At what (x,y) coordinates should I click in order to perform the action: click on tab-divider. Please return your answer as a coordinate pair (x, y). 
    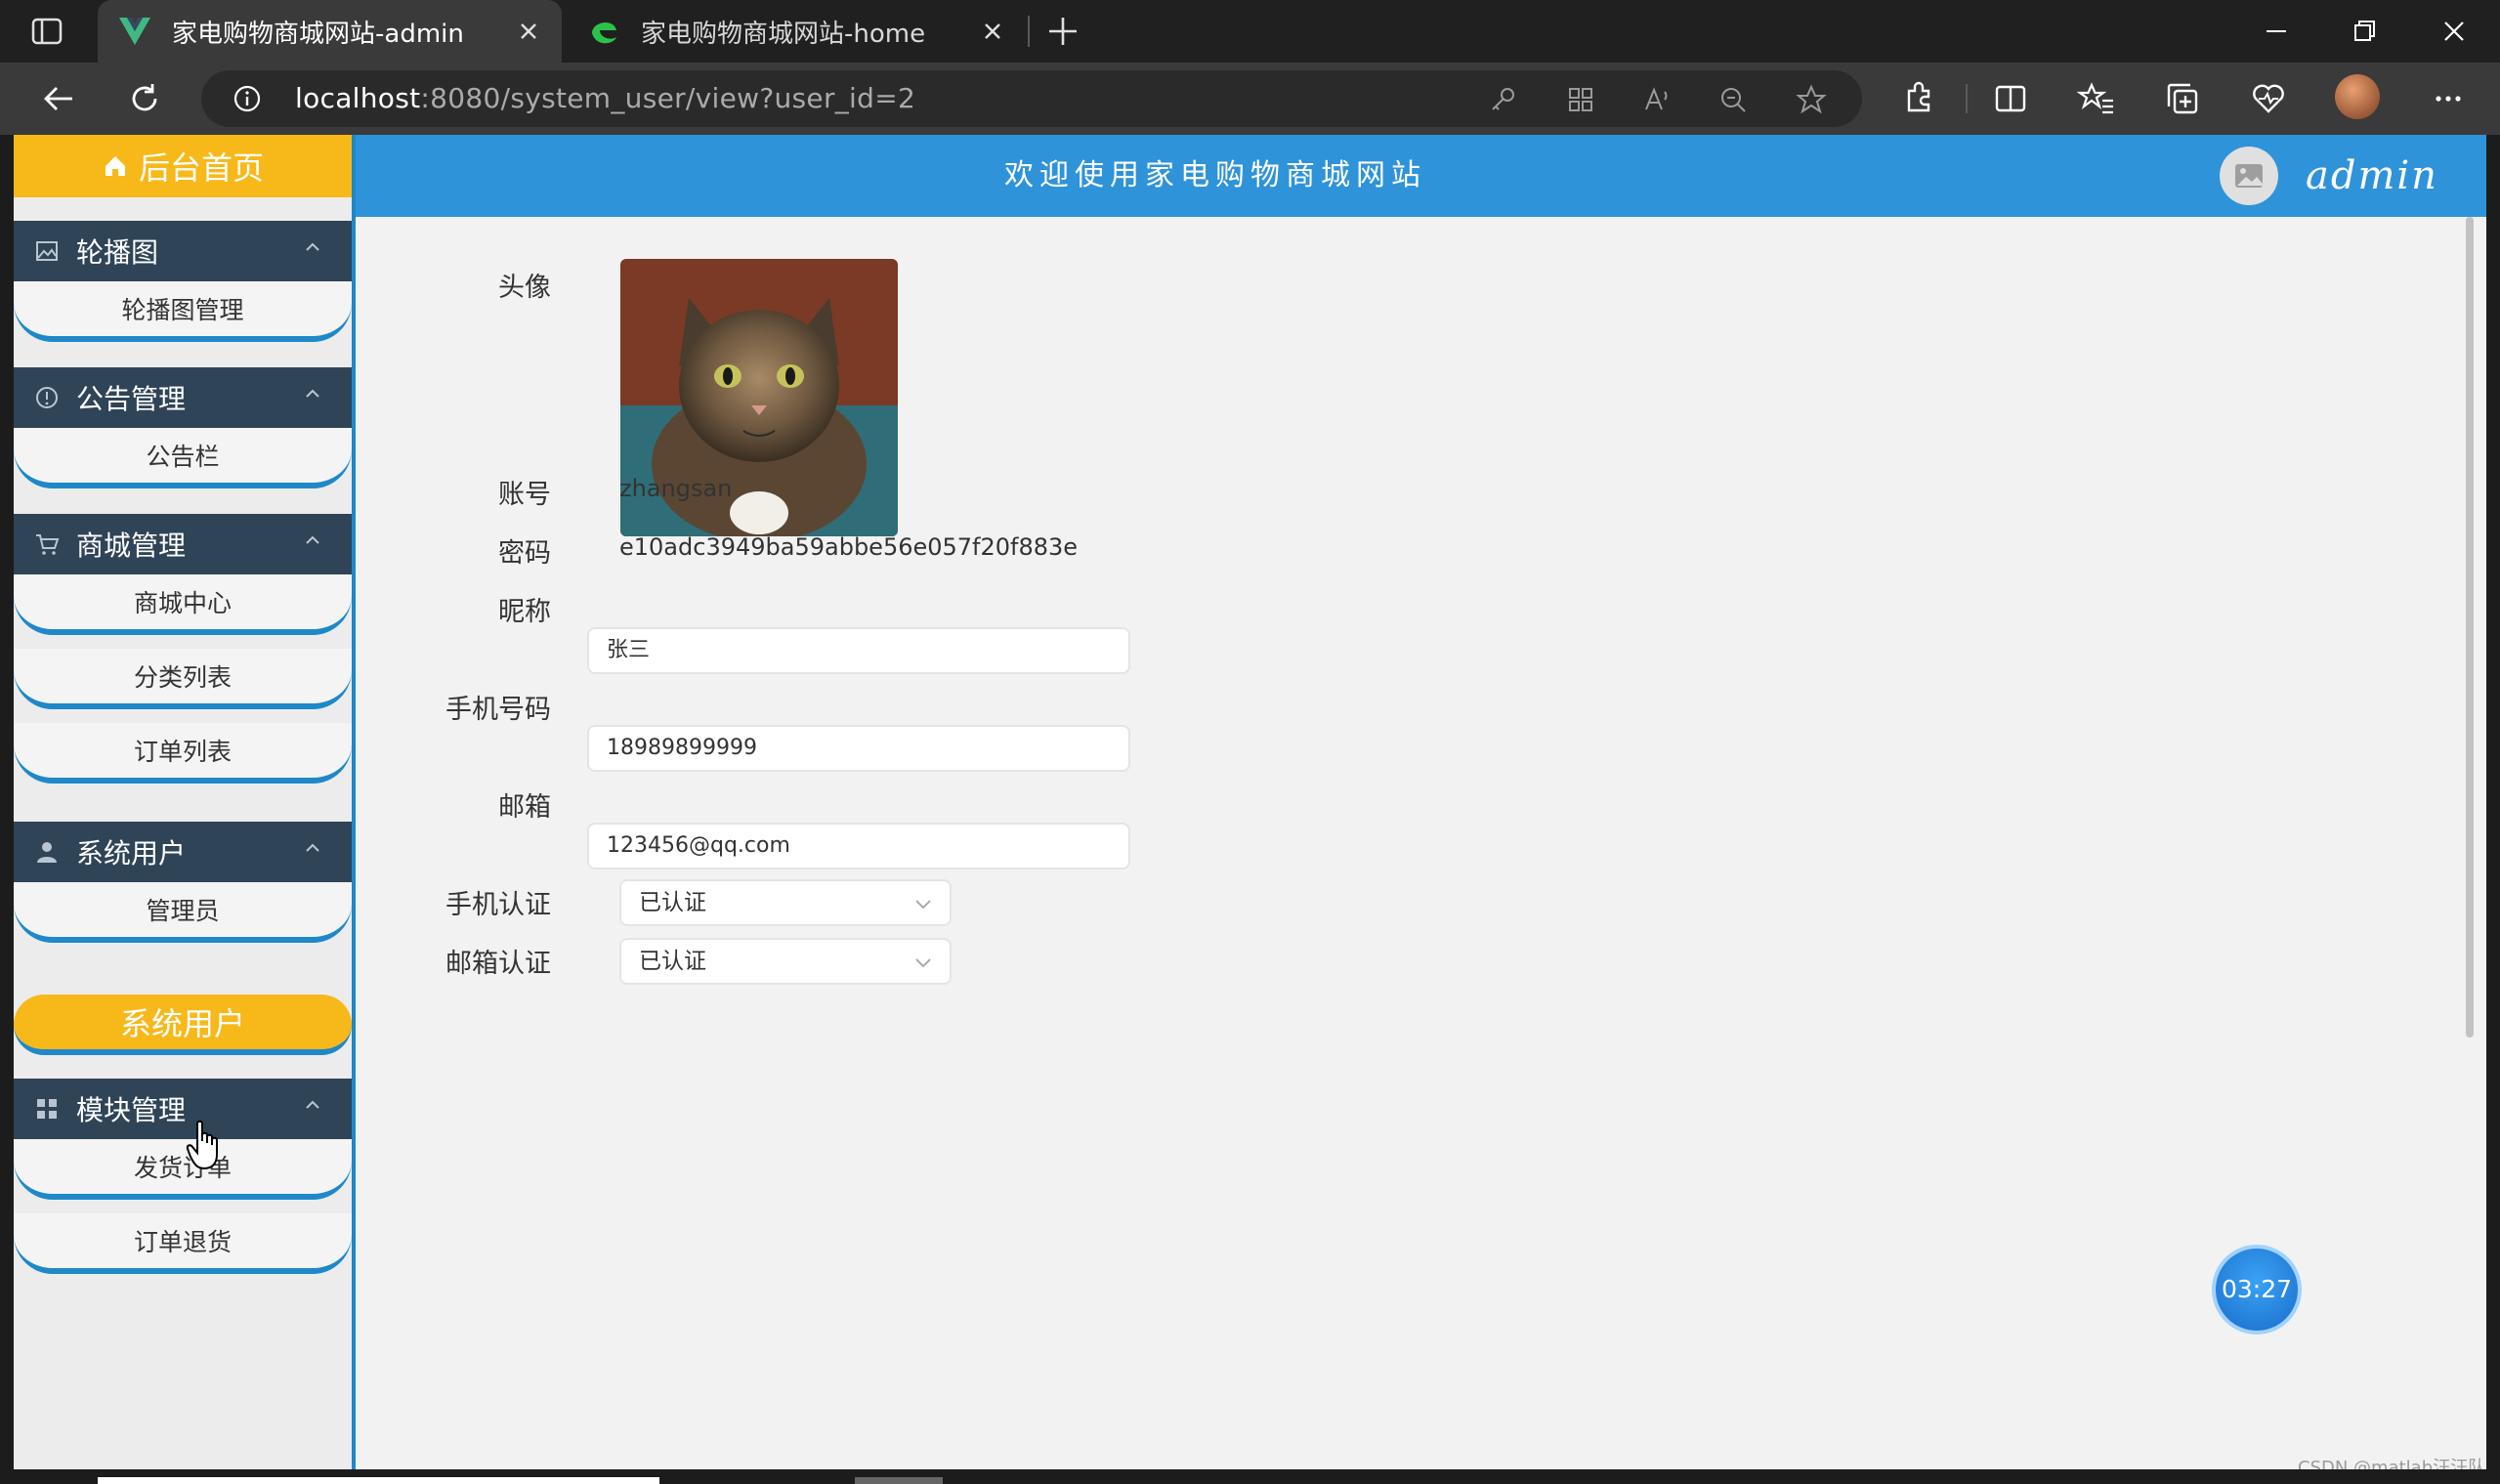
    Looking at the image, I should click on (1029, 32).